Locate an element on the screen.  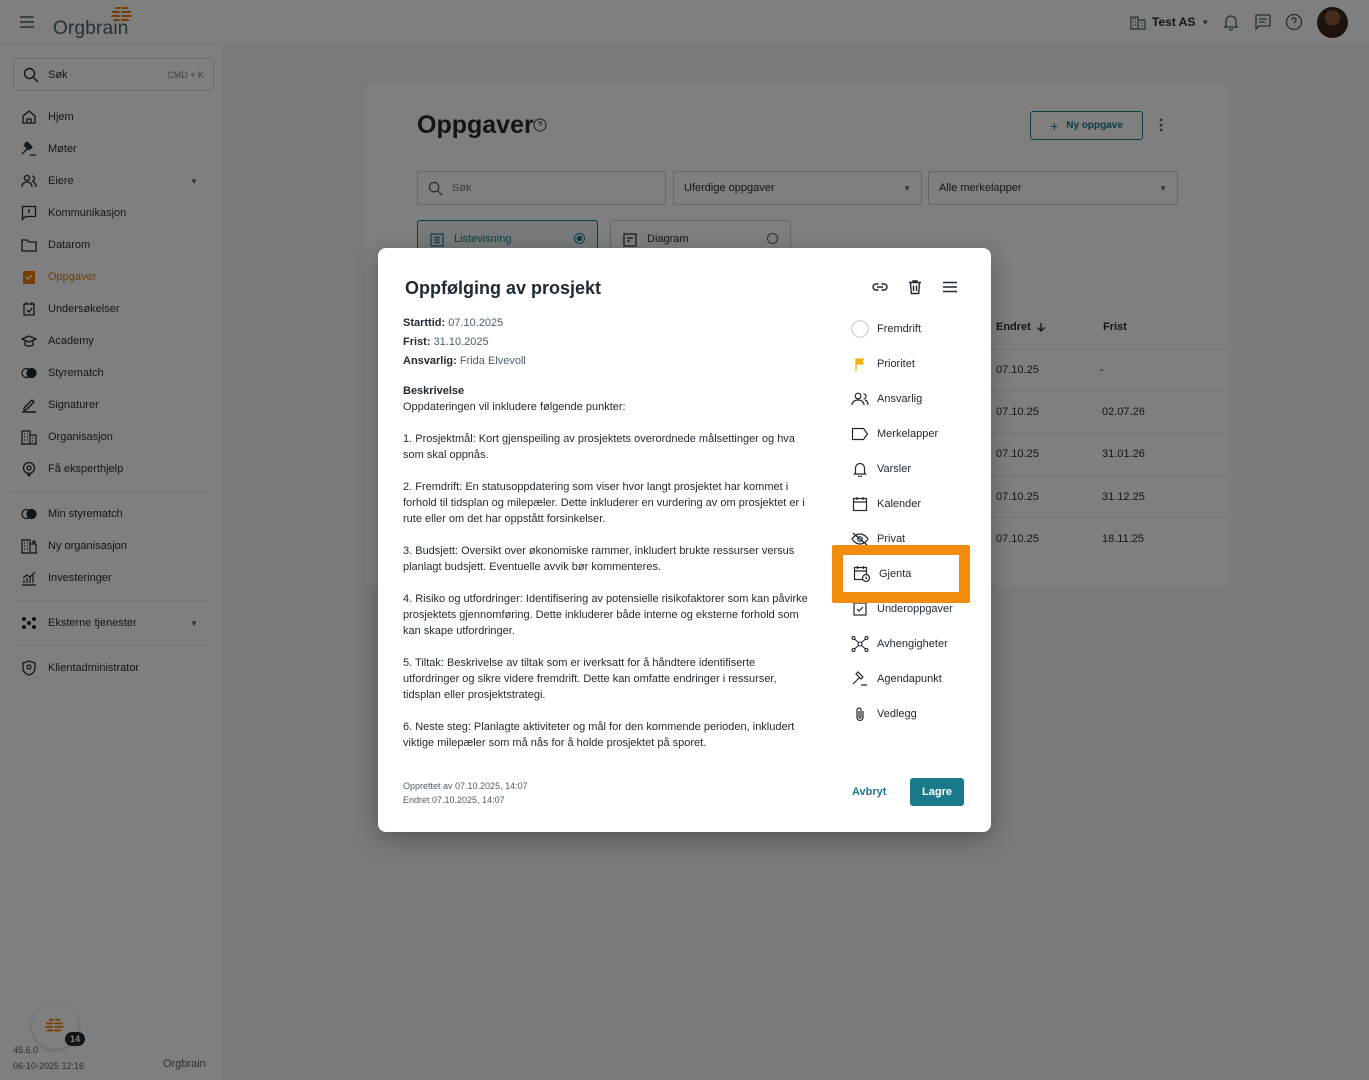
flag-icon is located at coordinates (860, 364).